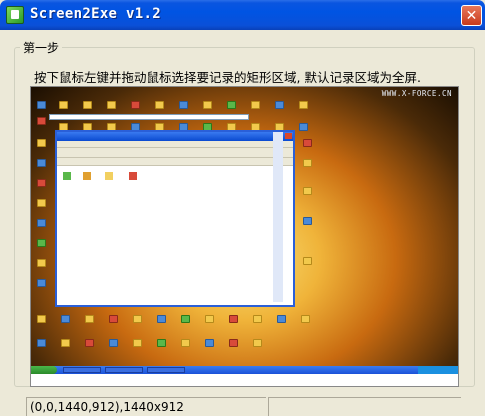  Describe the element at coordinates (41, 47) in the screenshot. I see `step-title: 第一步` at that location.